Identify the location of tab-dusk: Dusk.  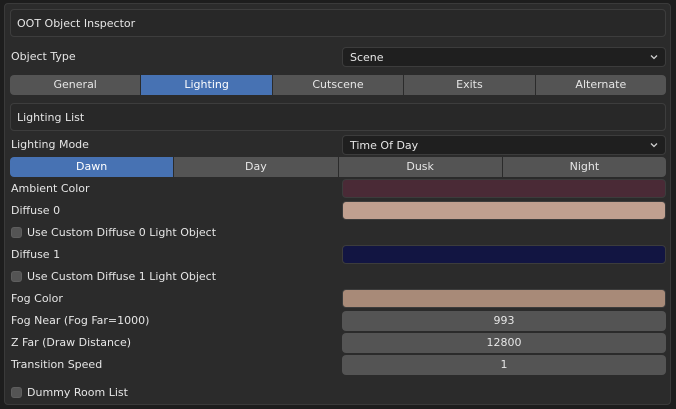
(420, 167).